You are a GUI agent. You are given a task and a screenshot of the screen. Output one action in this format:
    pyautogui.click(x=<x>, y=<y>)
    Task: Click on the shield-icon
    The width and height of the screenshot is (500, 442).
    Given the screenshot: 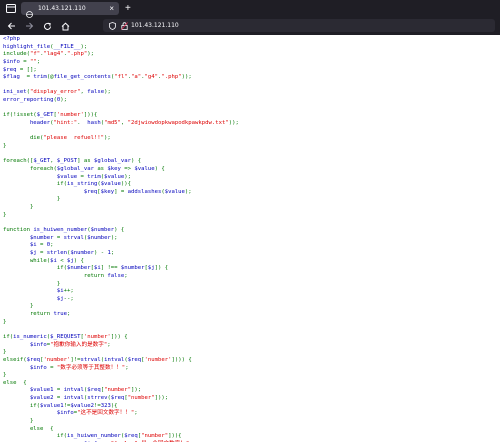 What is the action you would take?
    pyautogui.click(x=112, y=25)
    